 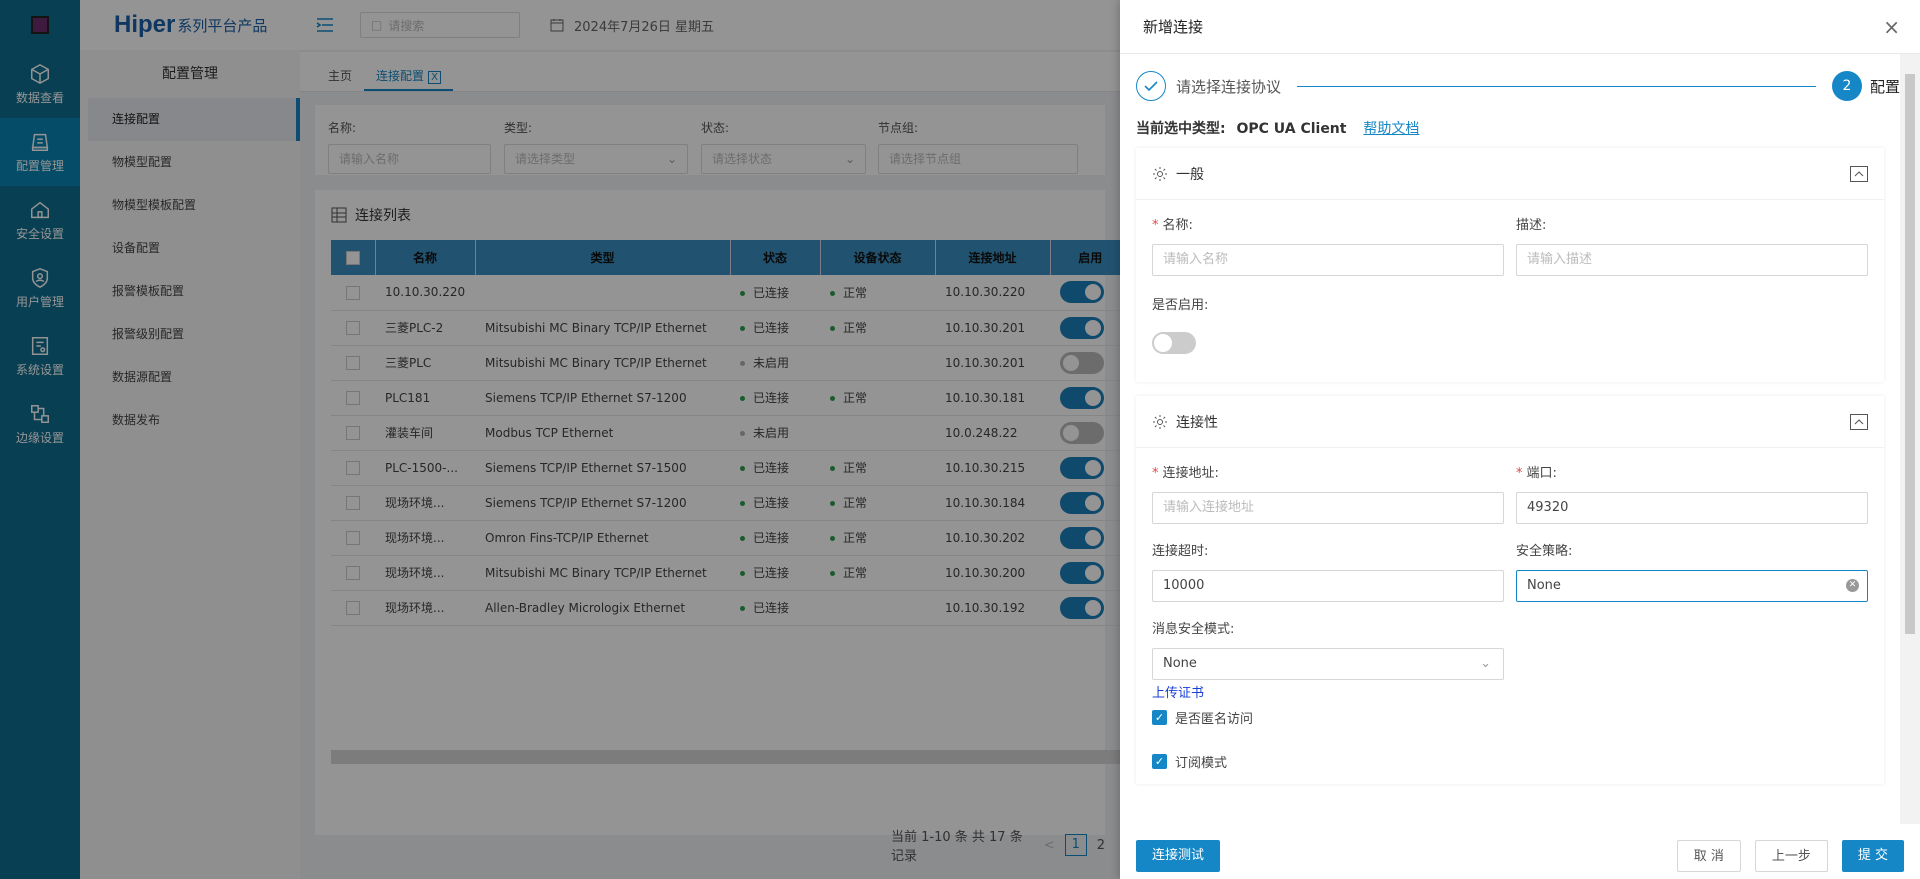 I want to click on timeout-label: 连接超时:, so click(x=1180, y=551).